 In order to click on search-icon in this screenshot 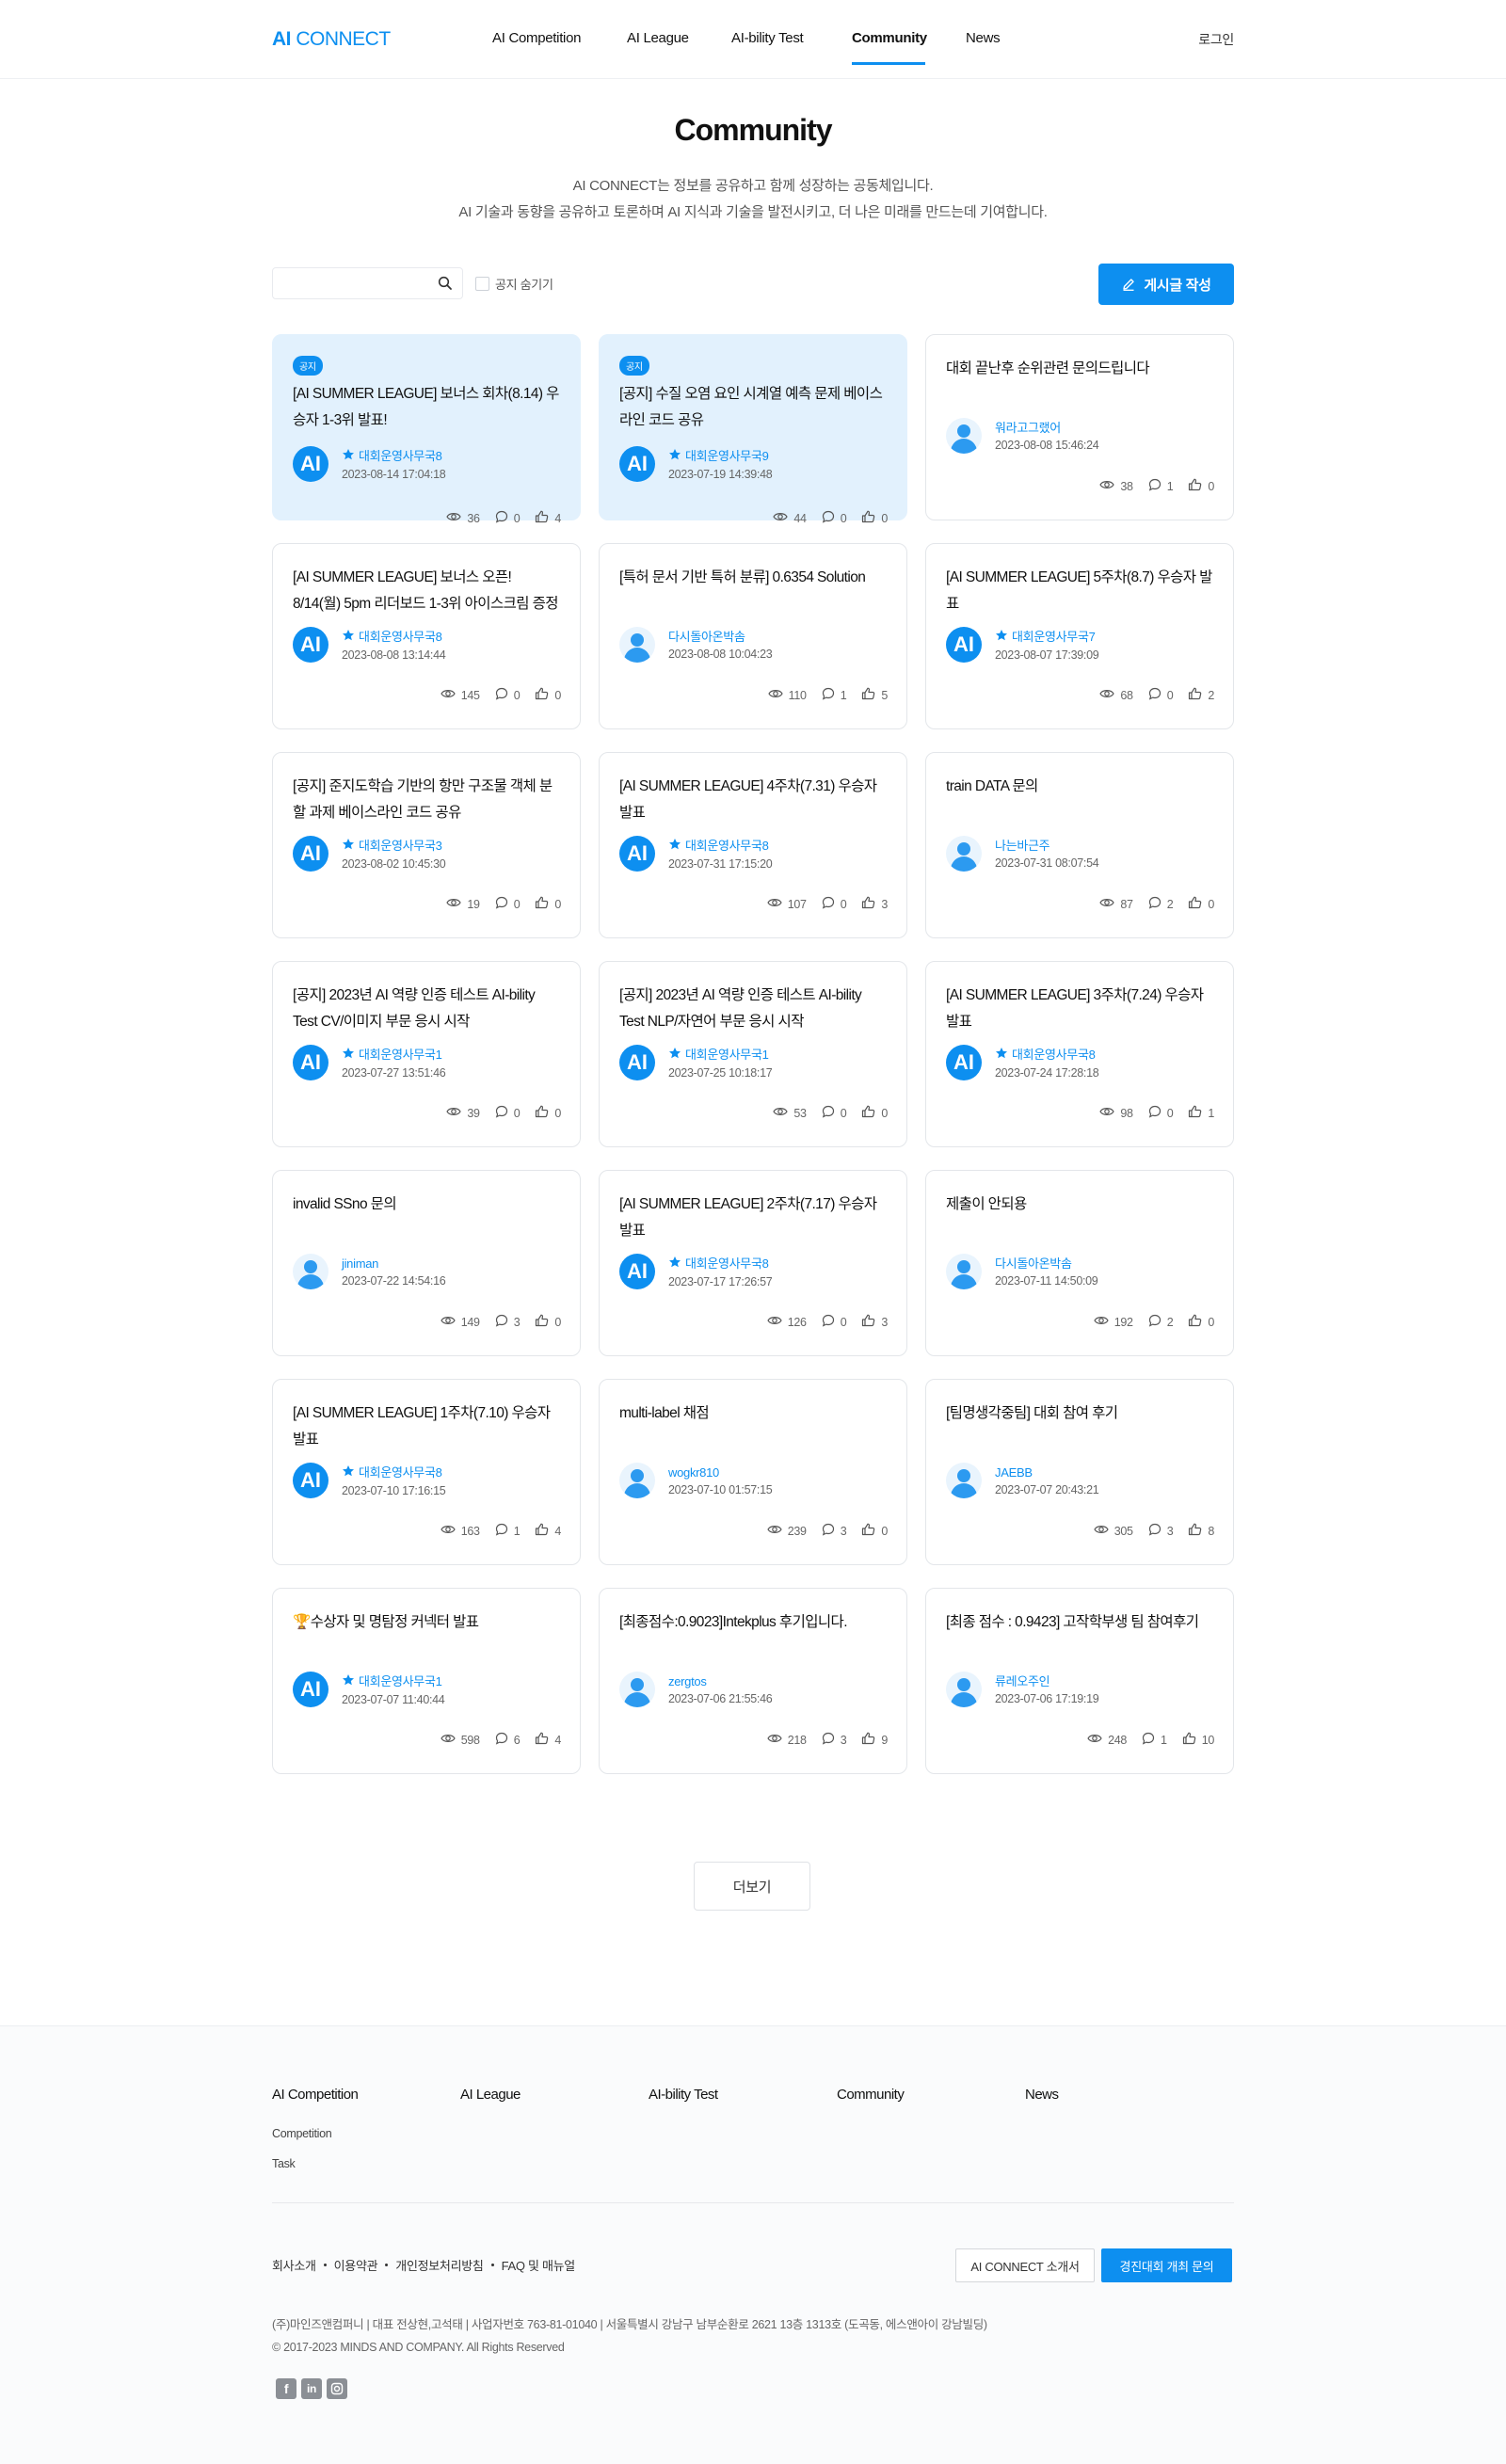, I will do `click(445, 283)`.